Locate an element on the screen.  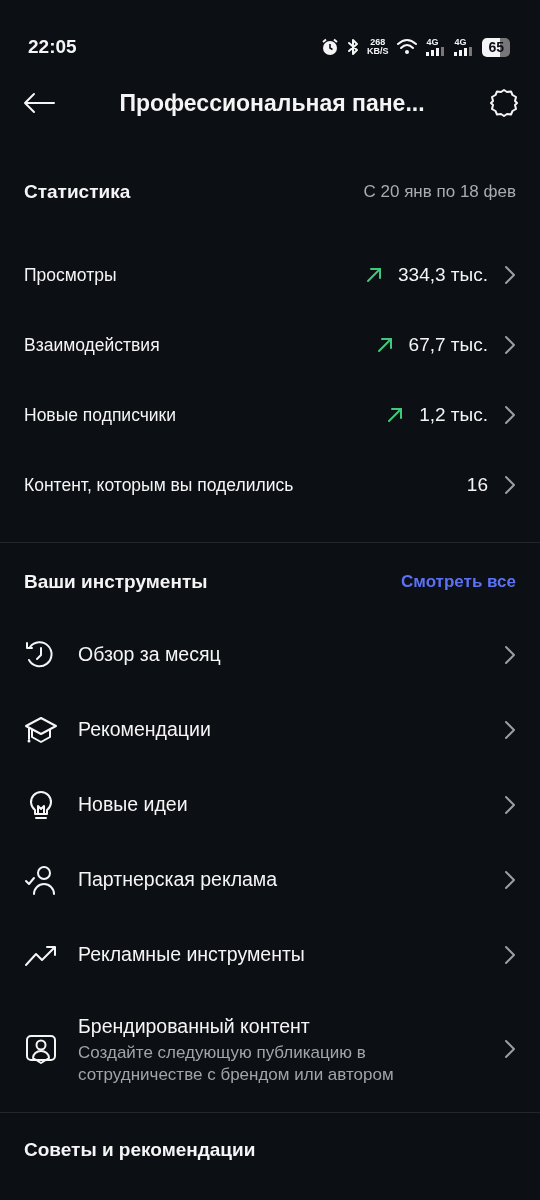
section-title: Статистика is located at coordinates (77, 191).